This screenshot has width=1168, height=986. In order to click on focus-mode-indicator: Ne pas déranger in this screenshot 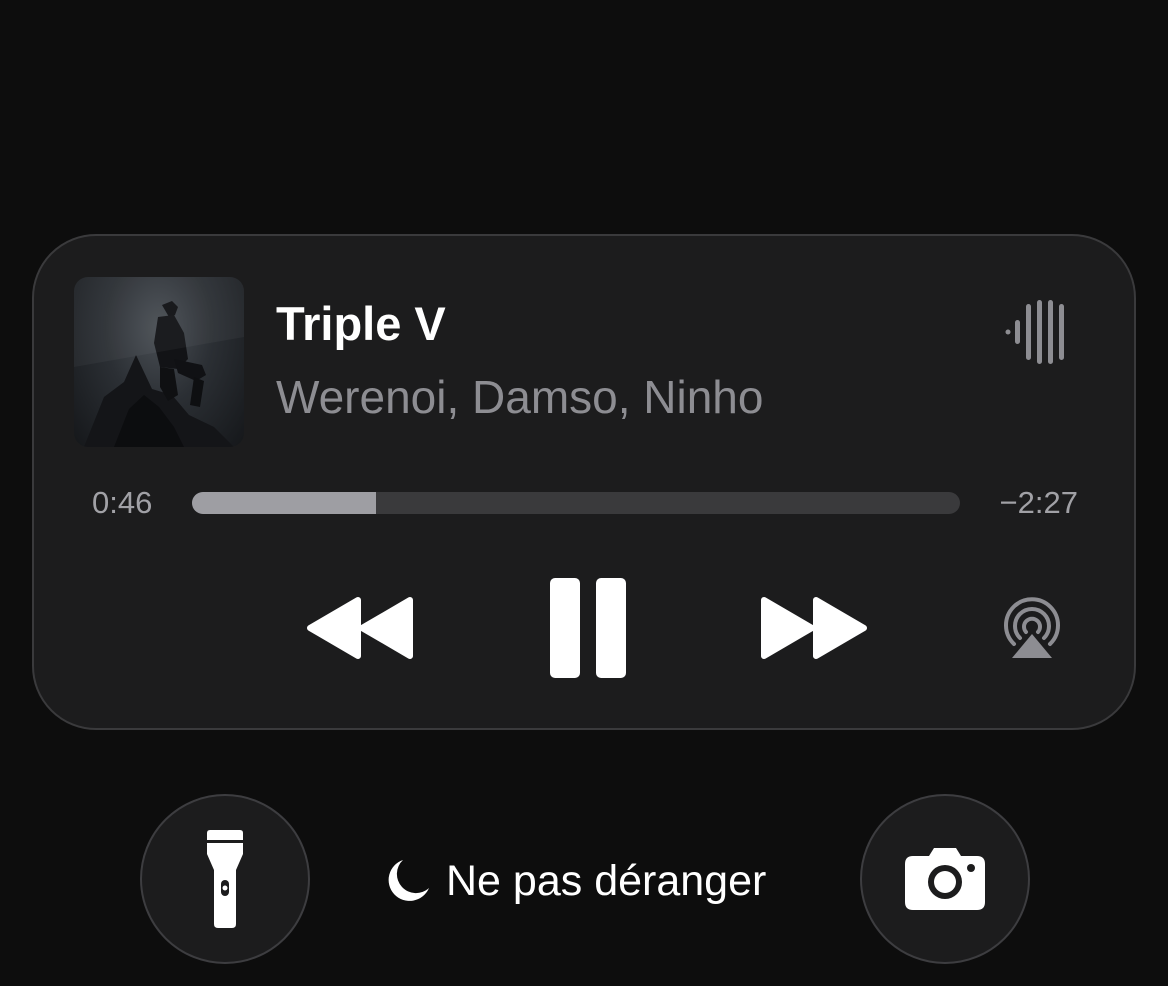, I will do `click(575, 881)`.